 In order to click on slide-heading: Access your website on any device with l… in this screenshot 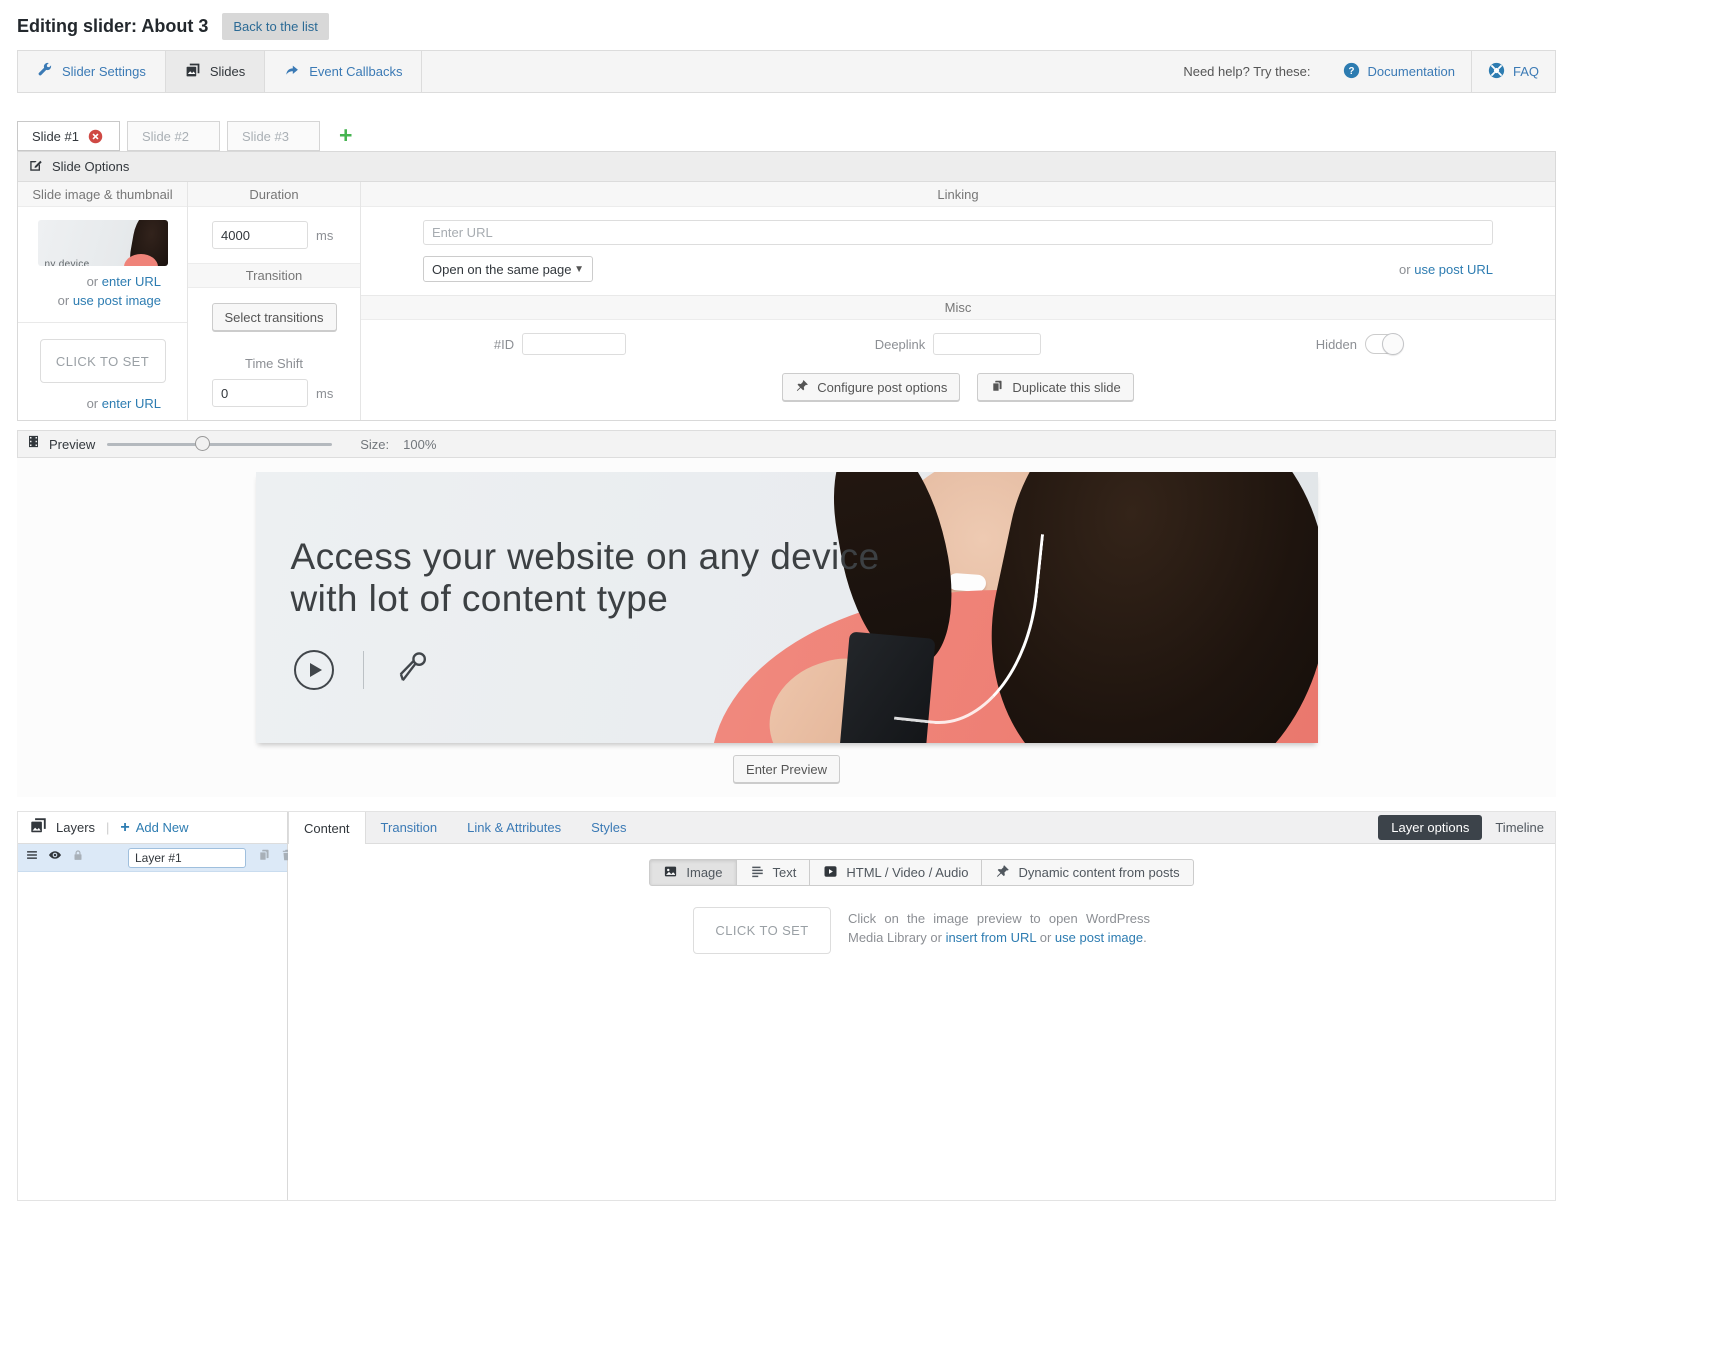, I will do `click(585, 578)`.